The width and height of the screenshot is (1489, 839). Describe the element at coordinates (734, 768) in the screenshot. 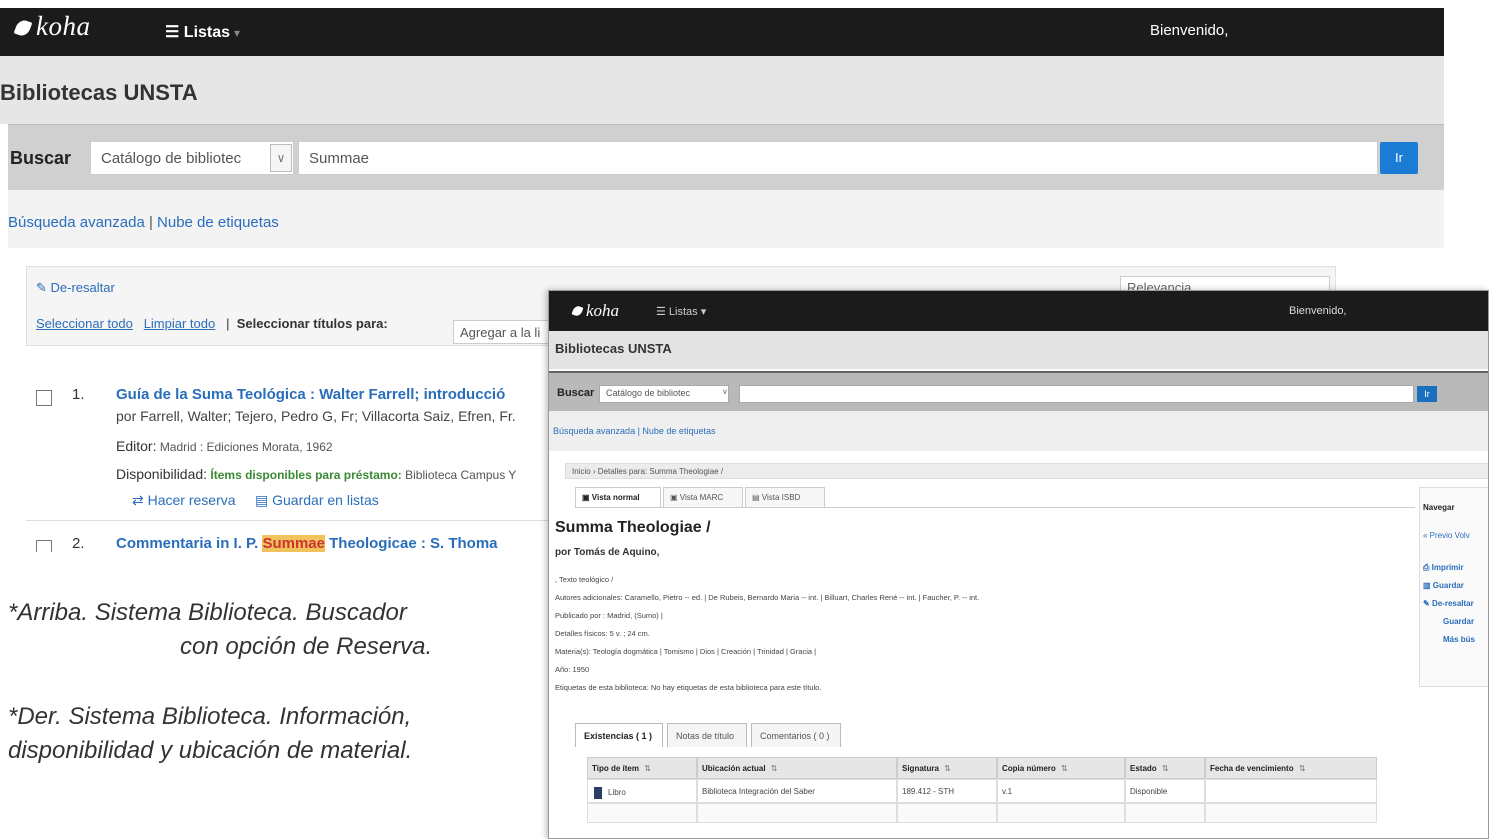

I see `header-label: Ubicación actual` at that location.